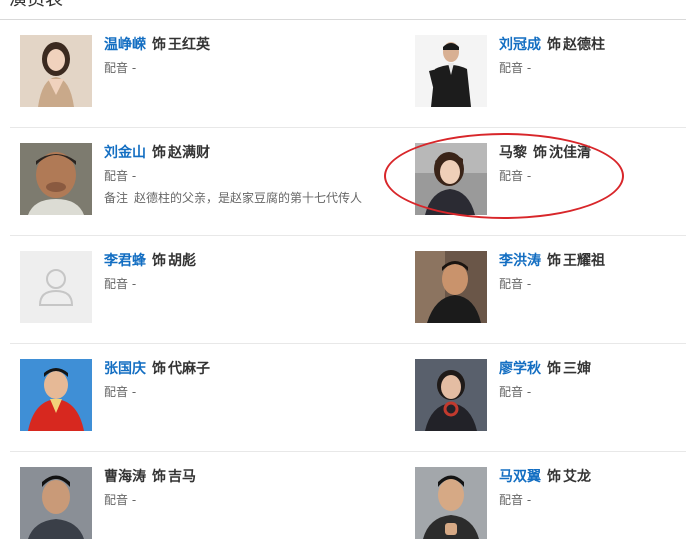 This screenshot has width=686, height=539. I want to click on cast-entry: 李洪涛饰王耀祖 配音 -, so click(550, 287).